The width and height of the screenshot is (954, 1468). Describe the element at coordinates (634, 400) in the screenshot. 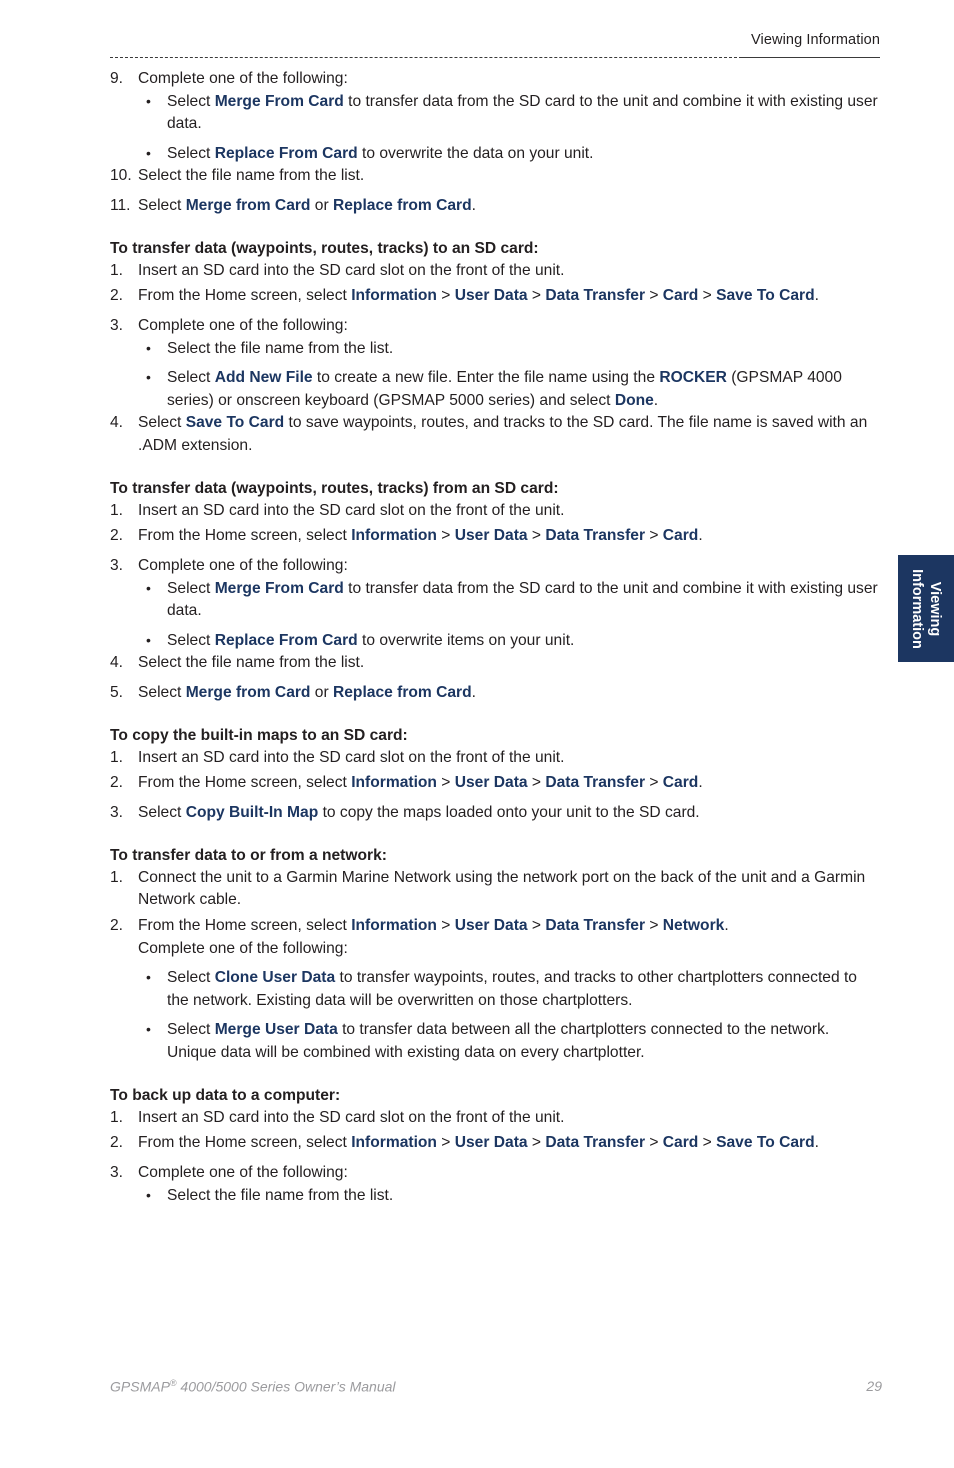

I see `ui-term: Done` at that location.